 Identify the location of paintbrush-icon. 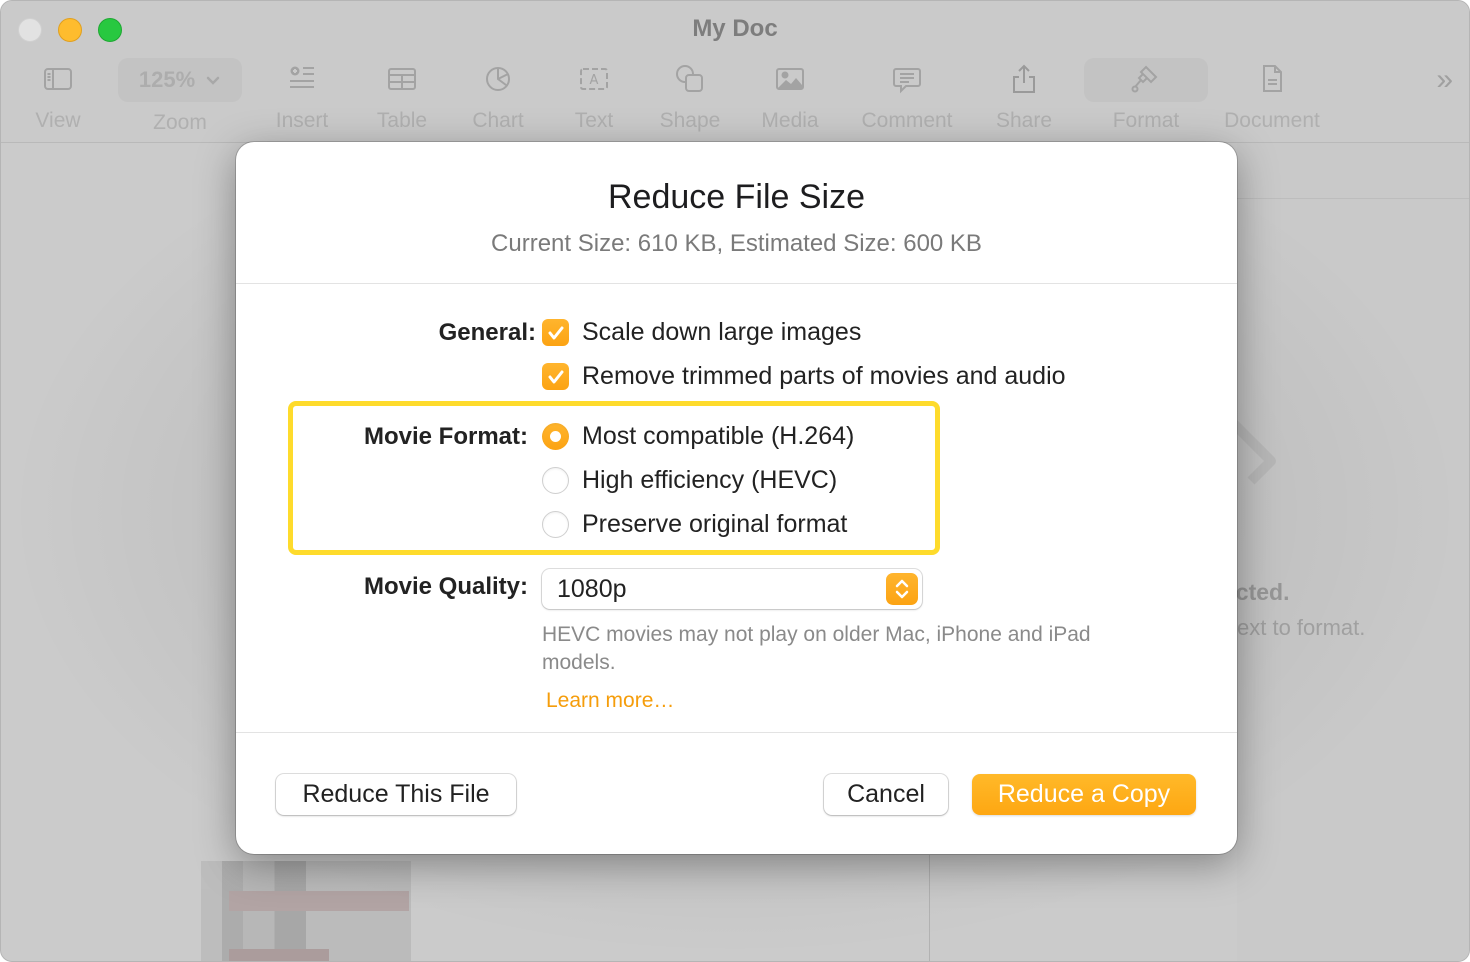
(1146, 79).